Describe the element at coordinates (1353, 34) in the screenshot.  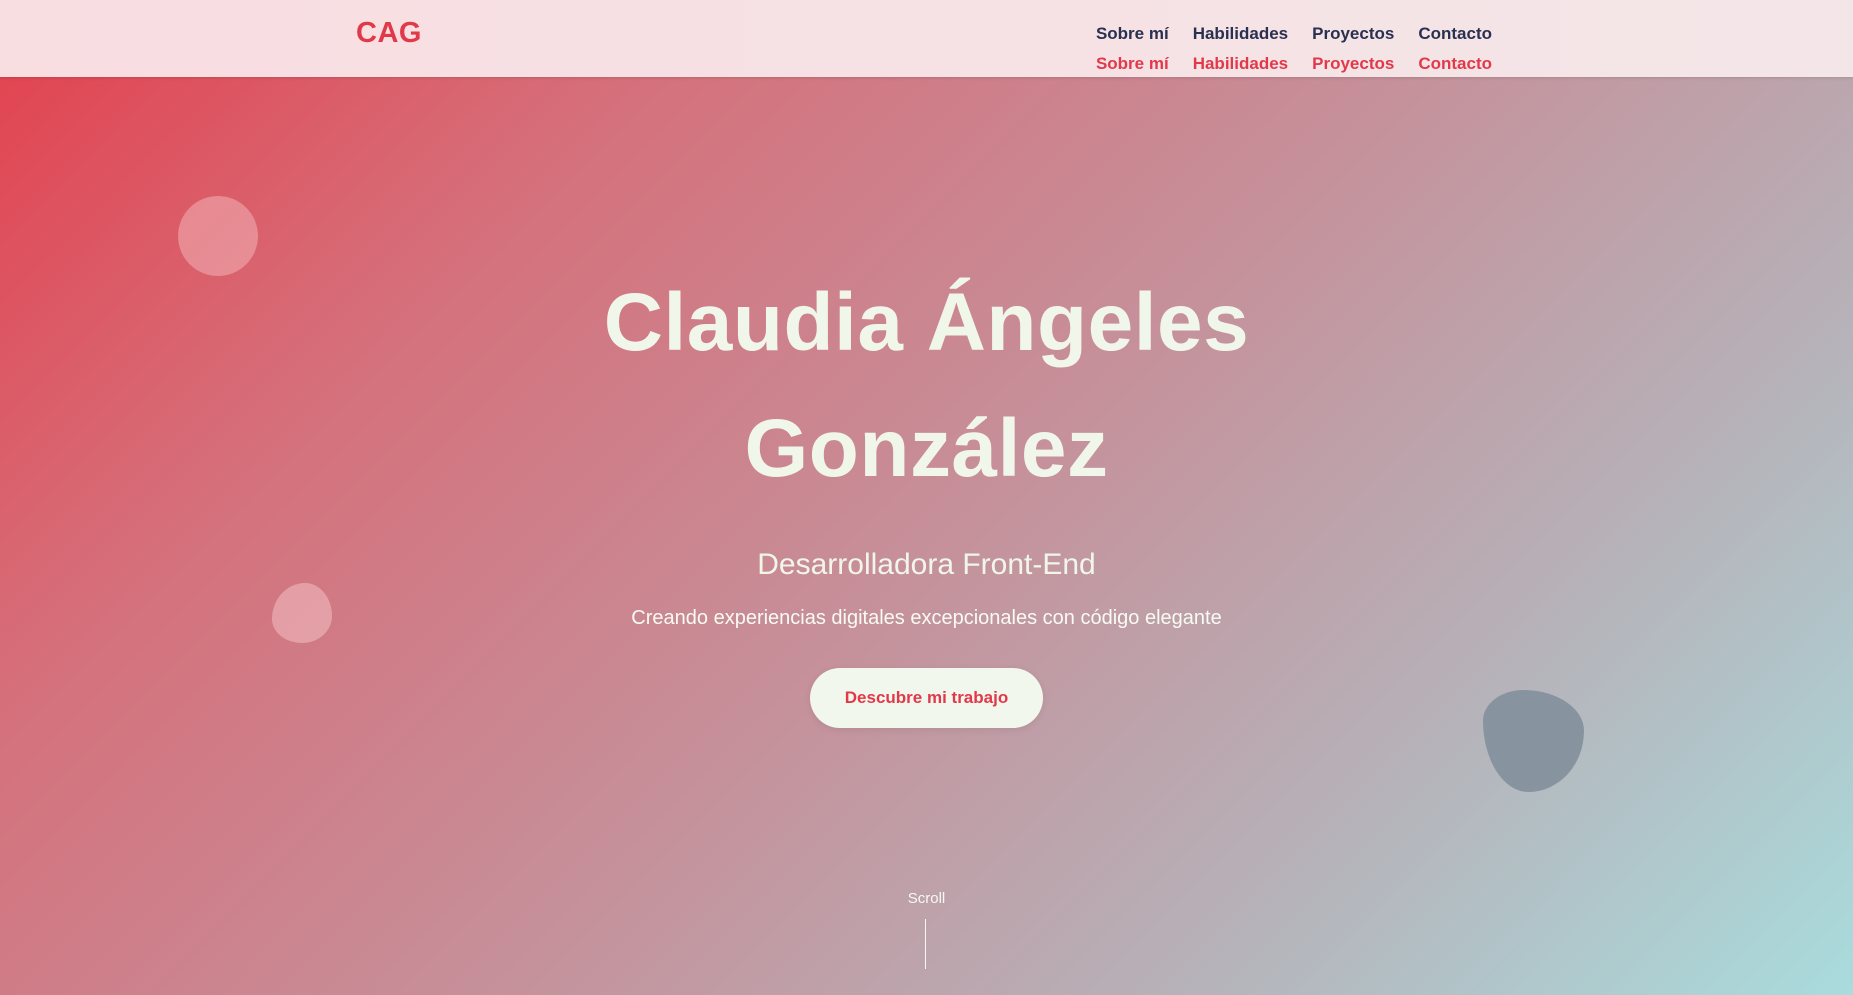
I see `nav-link-proyectos: Proyectos` at that location.